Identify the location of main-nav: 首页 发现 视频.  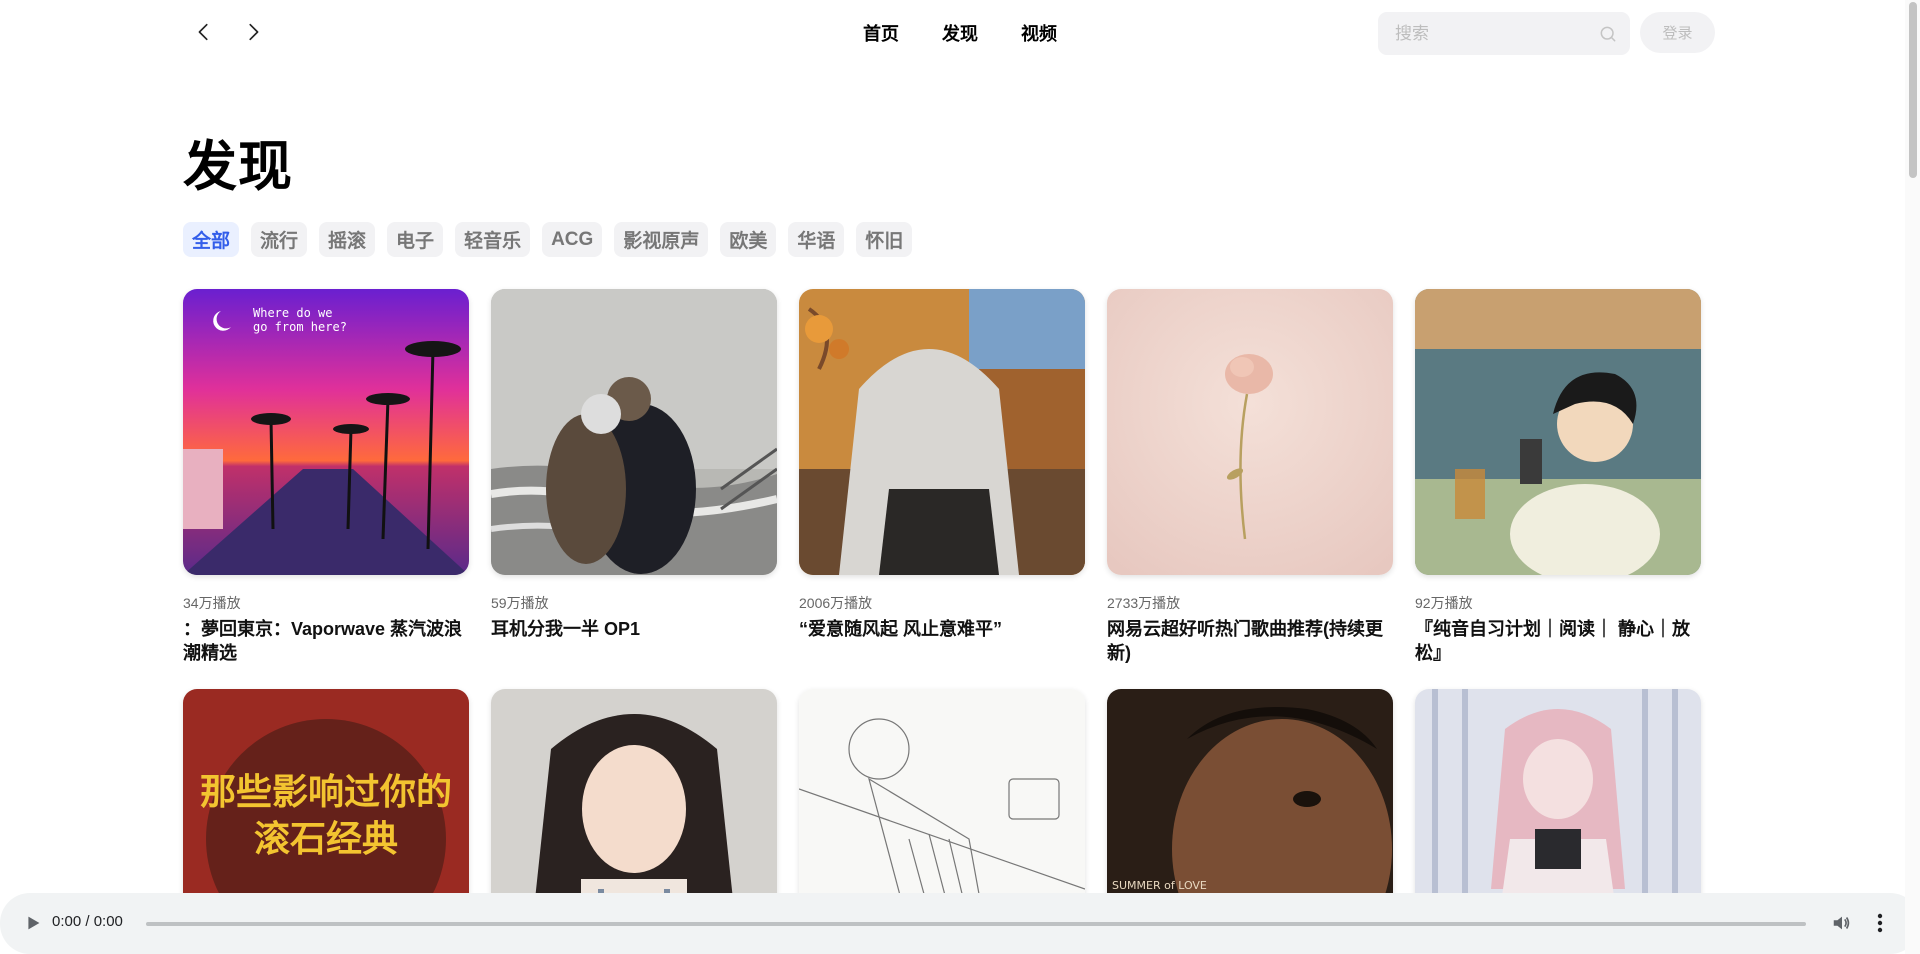
(960, 33).